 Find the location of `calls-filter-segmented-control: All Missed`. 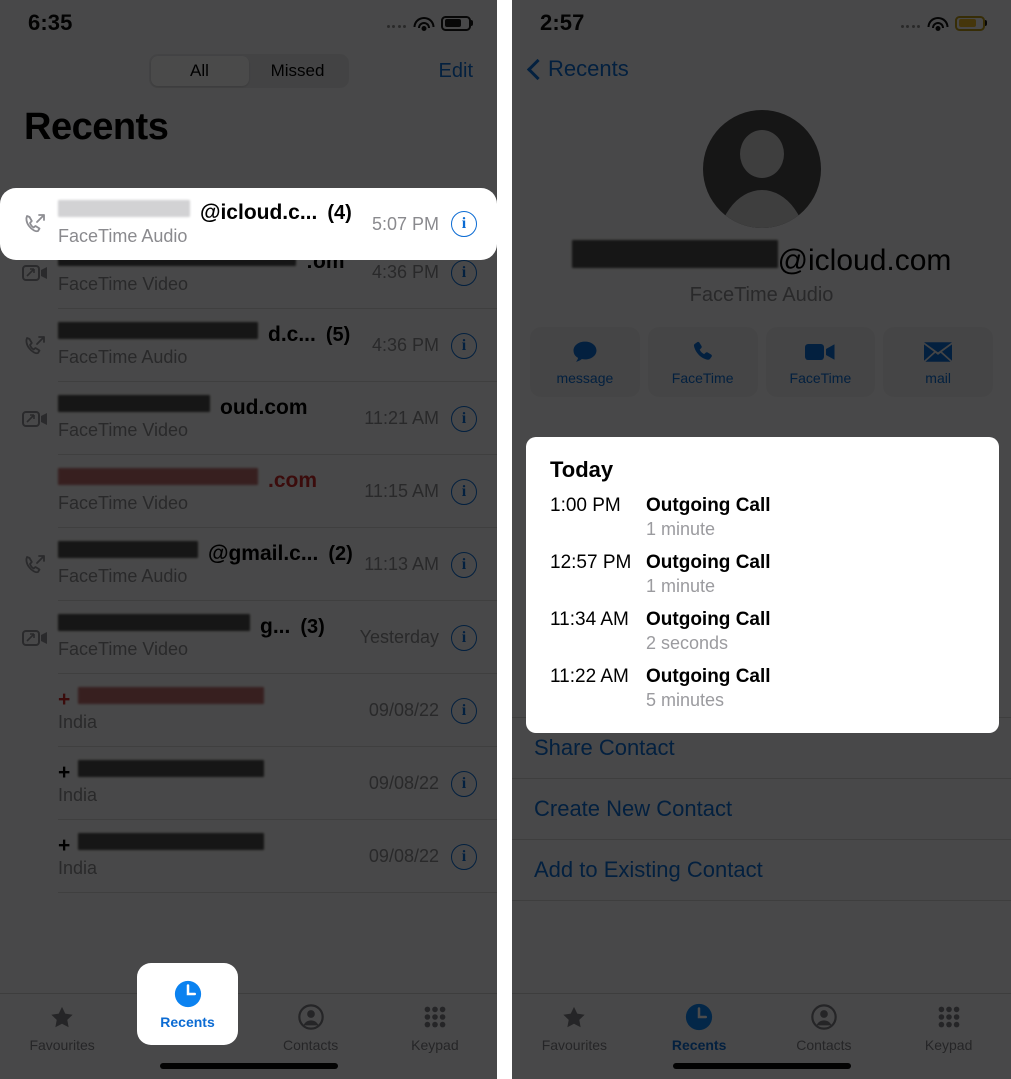

calls-filter-segmented-control: All Missed is located at coordinates (248, 71).